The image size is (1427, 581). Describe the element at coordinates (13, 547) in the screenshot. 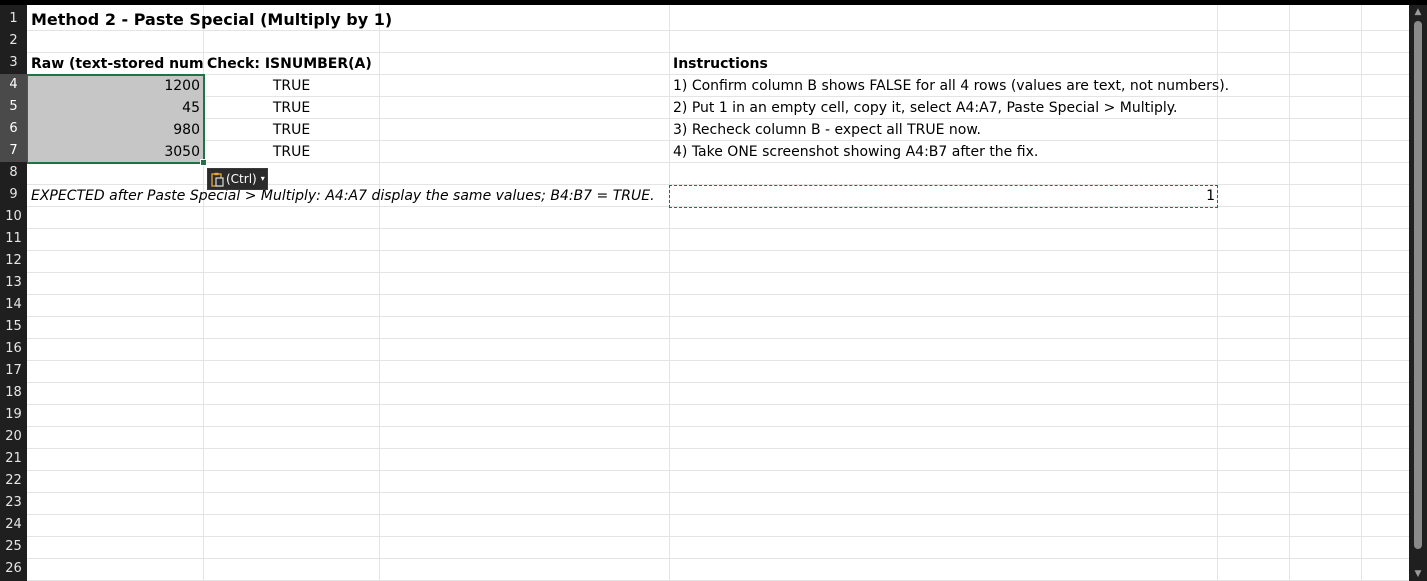

I see `row-header: 25` at that location.